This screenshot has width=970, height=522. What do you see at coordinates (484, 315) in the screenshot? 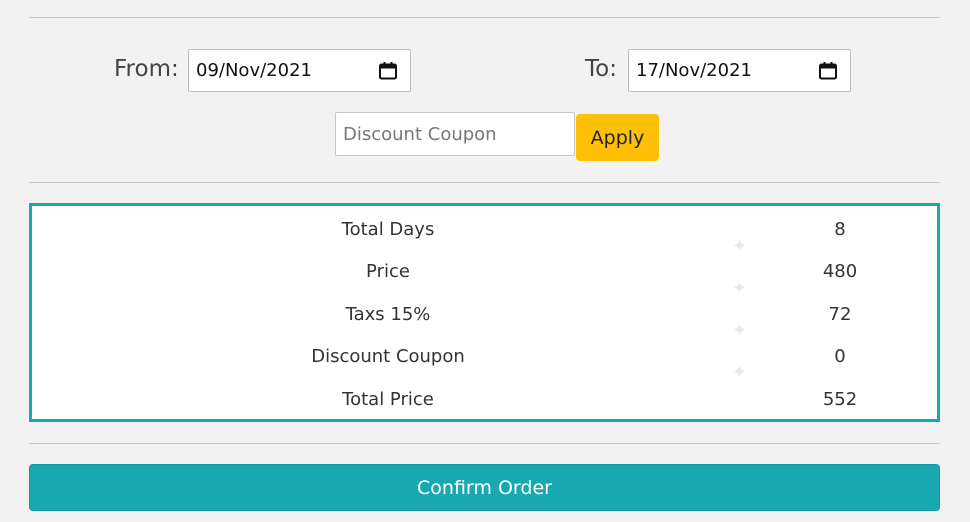
I see `summary-row-taxes: Taxs 15% 72` at bounding box center [484, 315].